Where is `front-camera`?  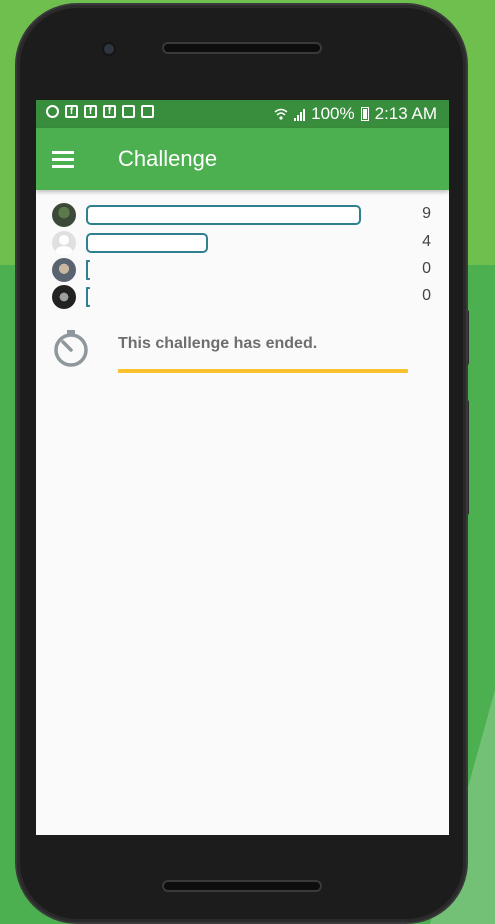
front-camera is located at coordinates (109, 49).